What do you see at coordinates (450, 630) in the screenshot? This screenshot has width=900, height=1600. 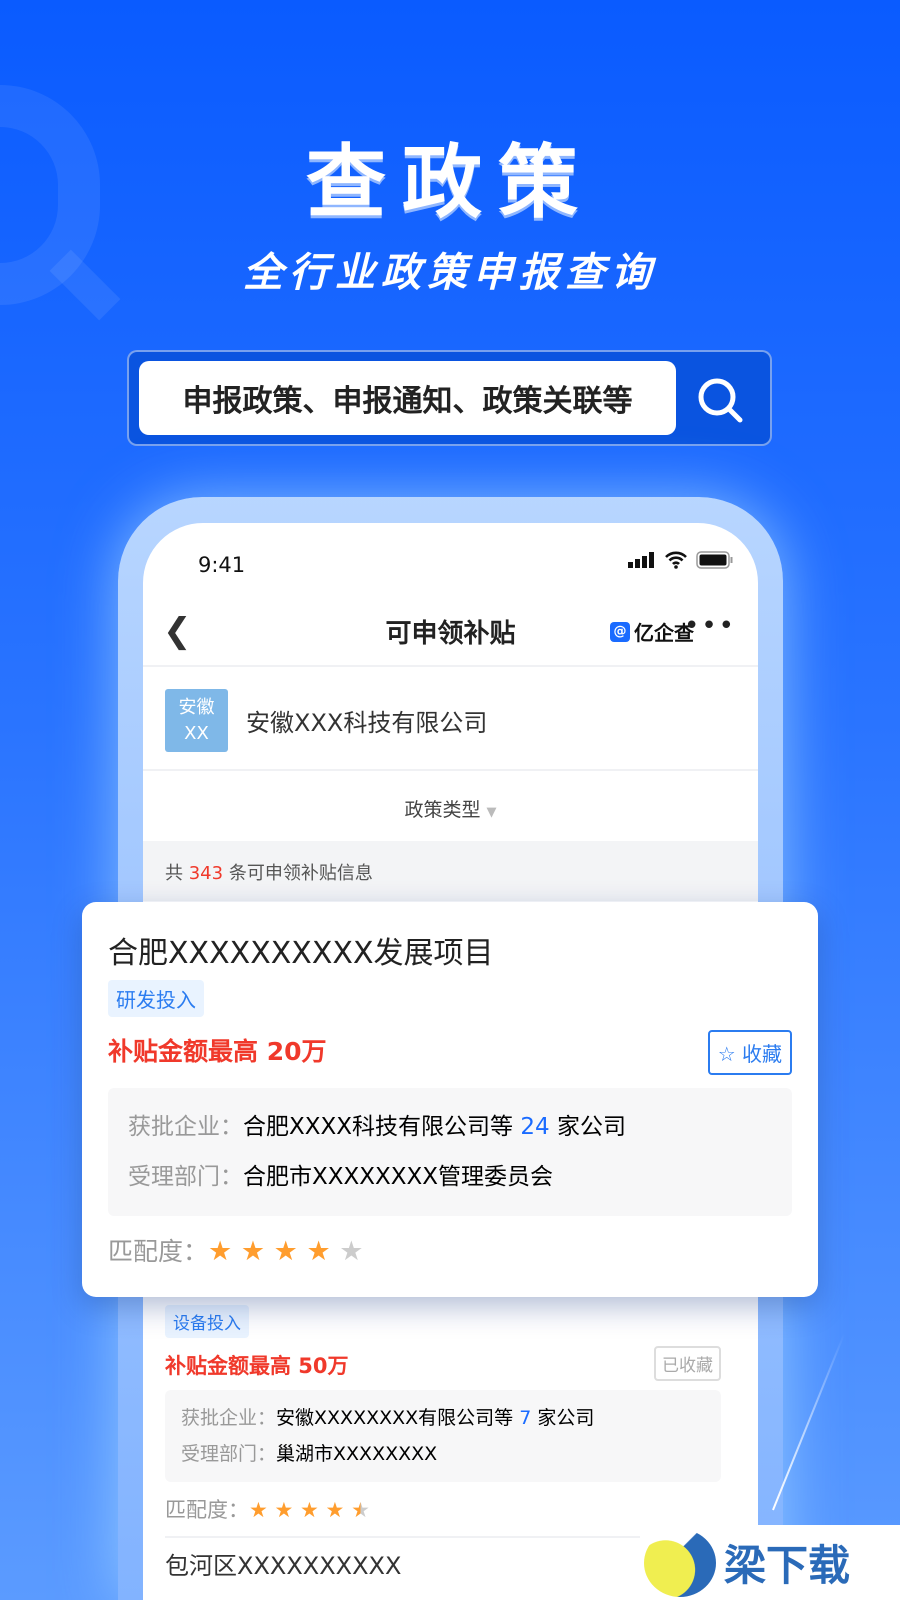 I see `nav-bar: ❮ 可申领补贴 @ 亿企查 •••` at bounding box center [450, 630].